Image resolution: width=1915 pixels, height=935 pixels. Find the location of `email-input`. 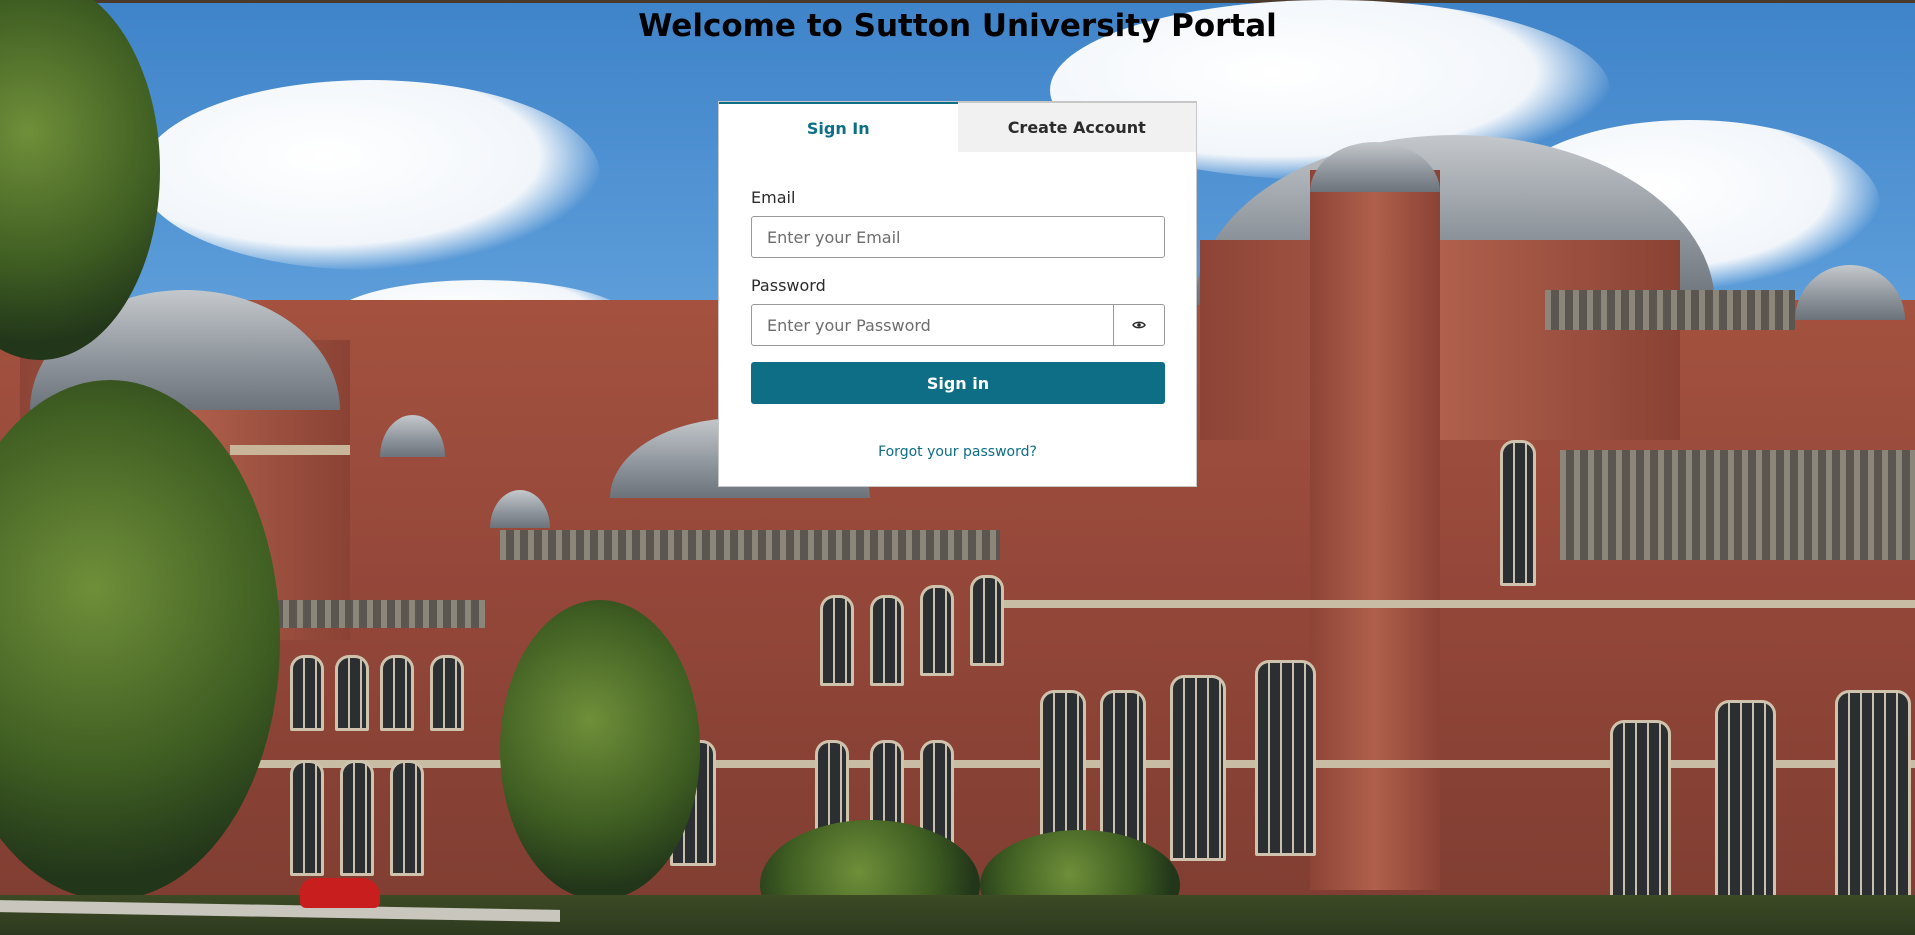

email-input is located at coordinates (958, 237).